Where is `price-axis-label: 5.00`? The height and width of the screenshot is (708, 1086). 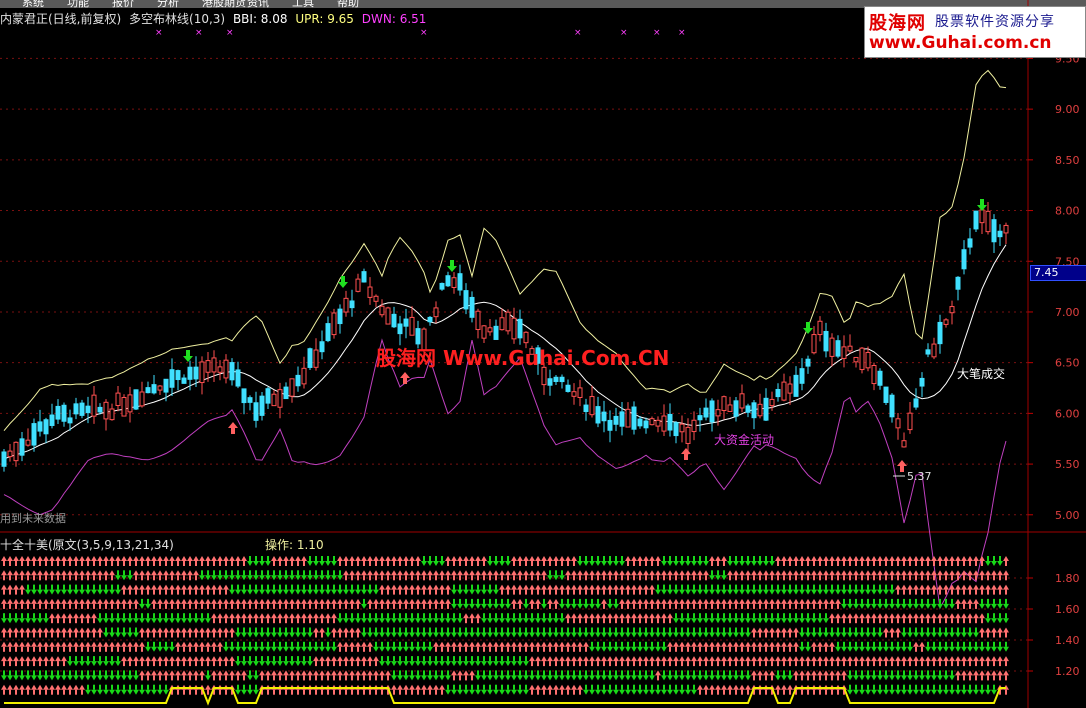
price-axis-label: 5.00 is located at coordinates (1067, 515).